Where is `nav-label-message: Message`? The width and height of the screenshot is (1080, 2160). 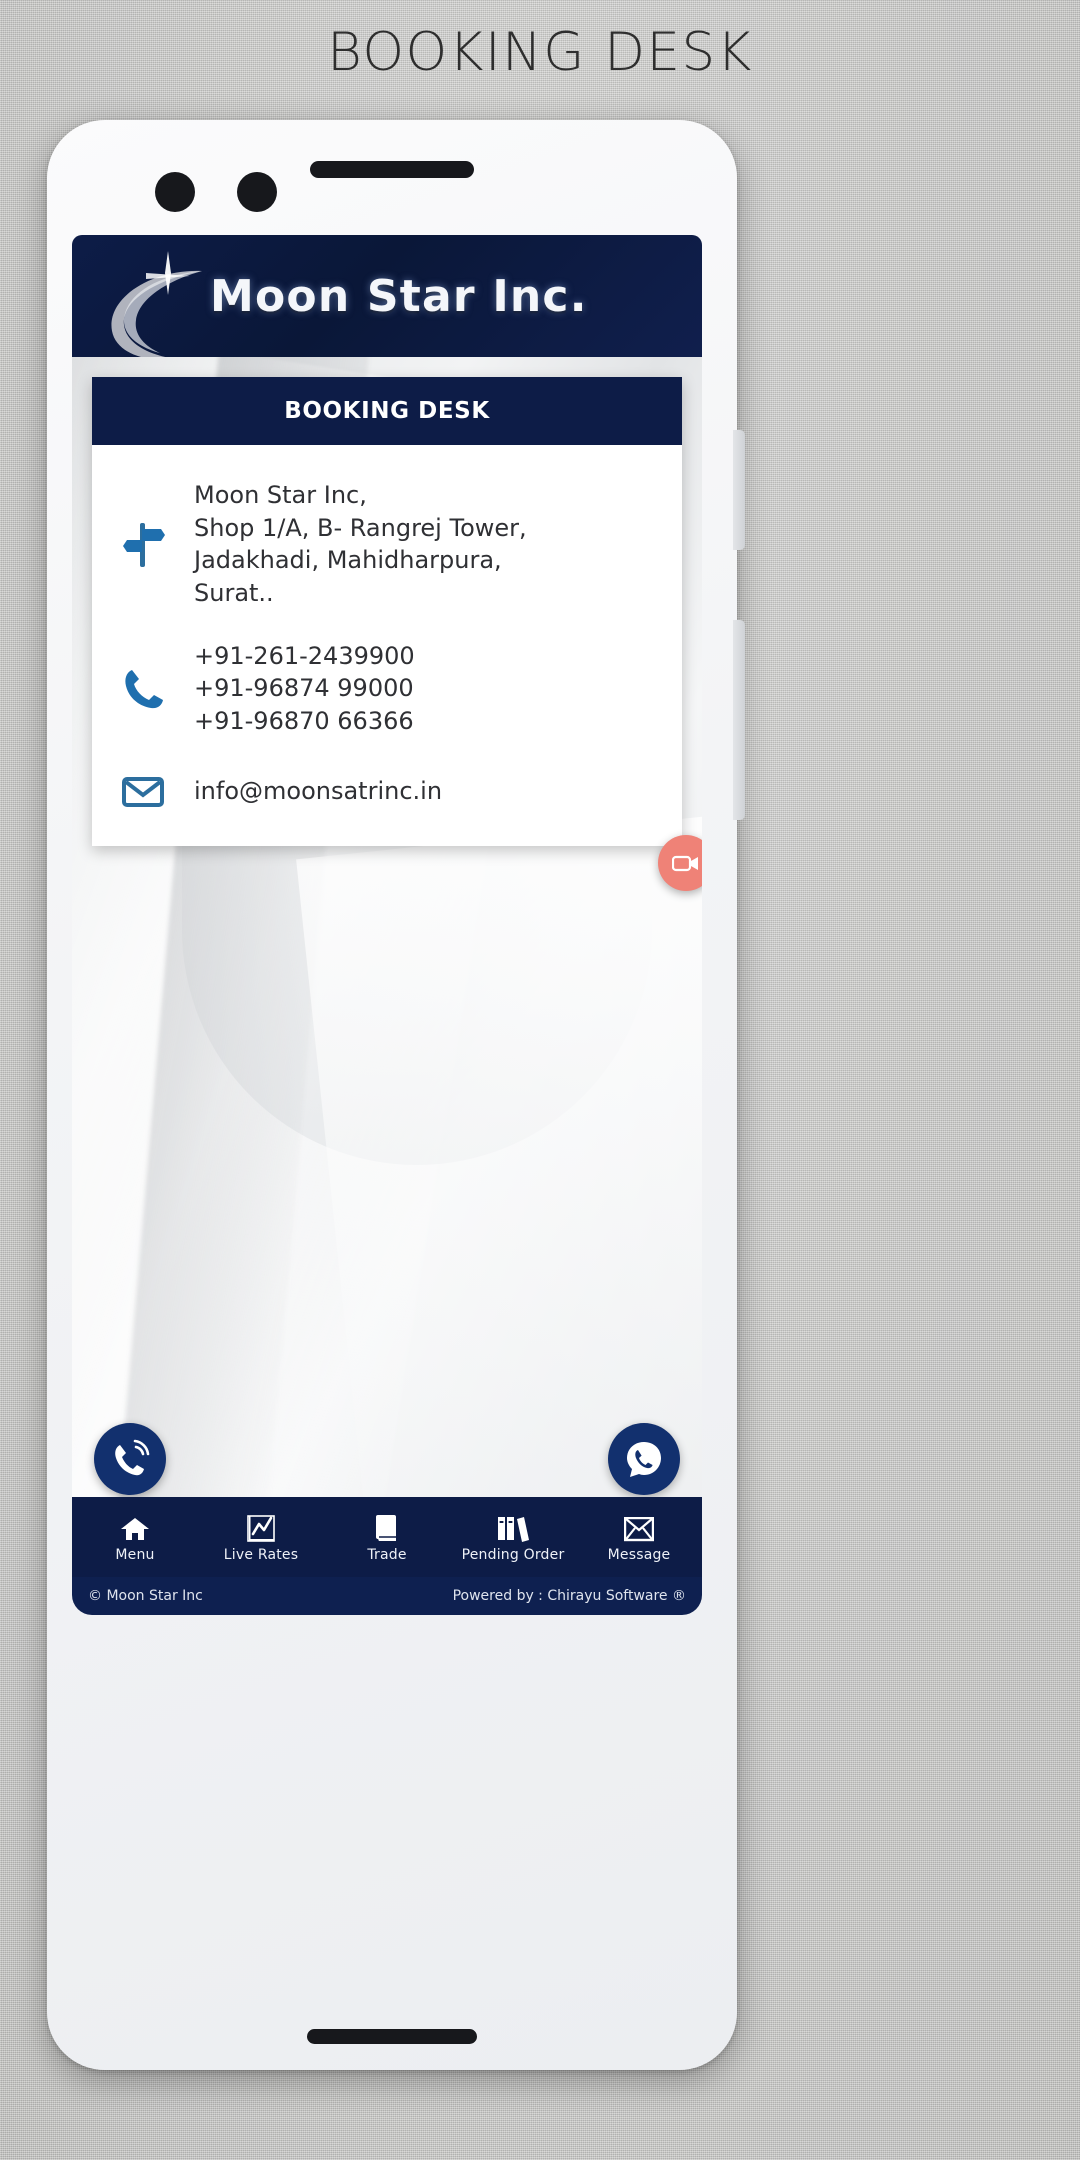
nav-label-message: Message is located at coordinates (639, 1554).